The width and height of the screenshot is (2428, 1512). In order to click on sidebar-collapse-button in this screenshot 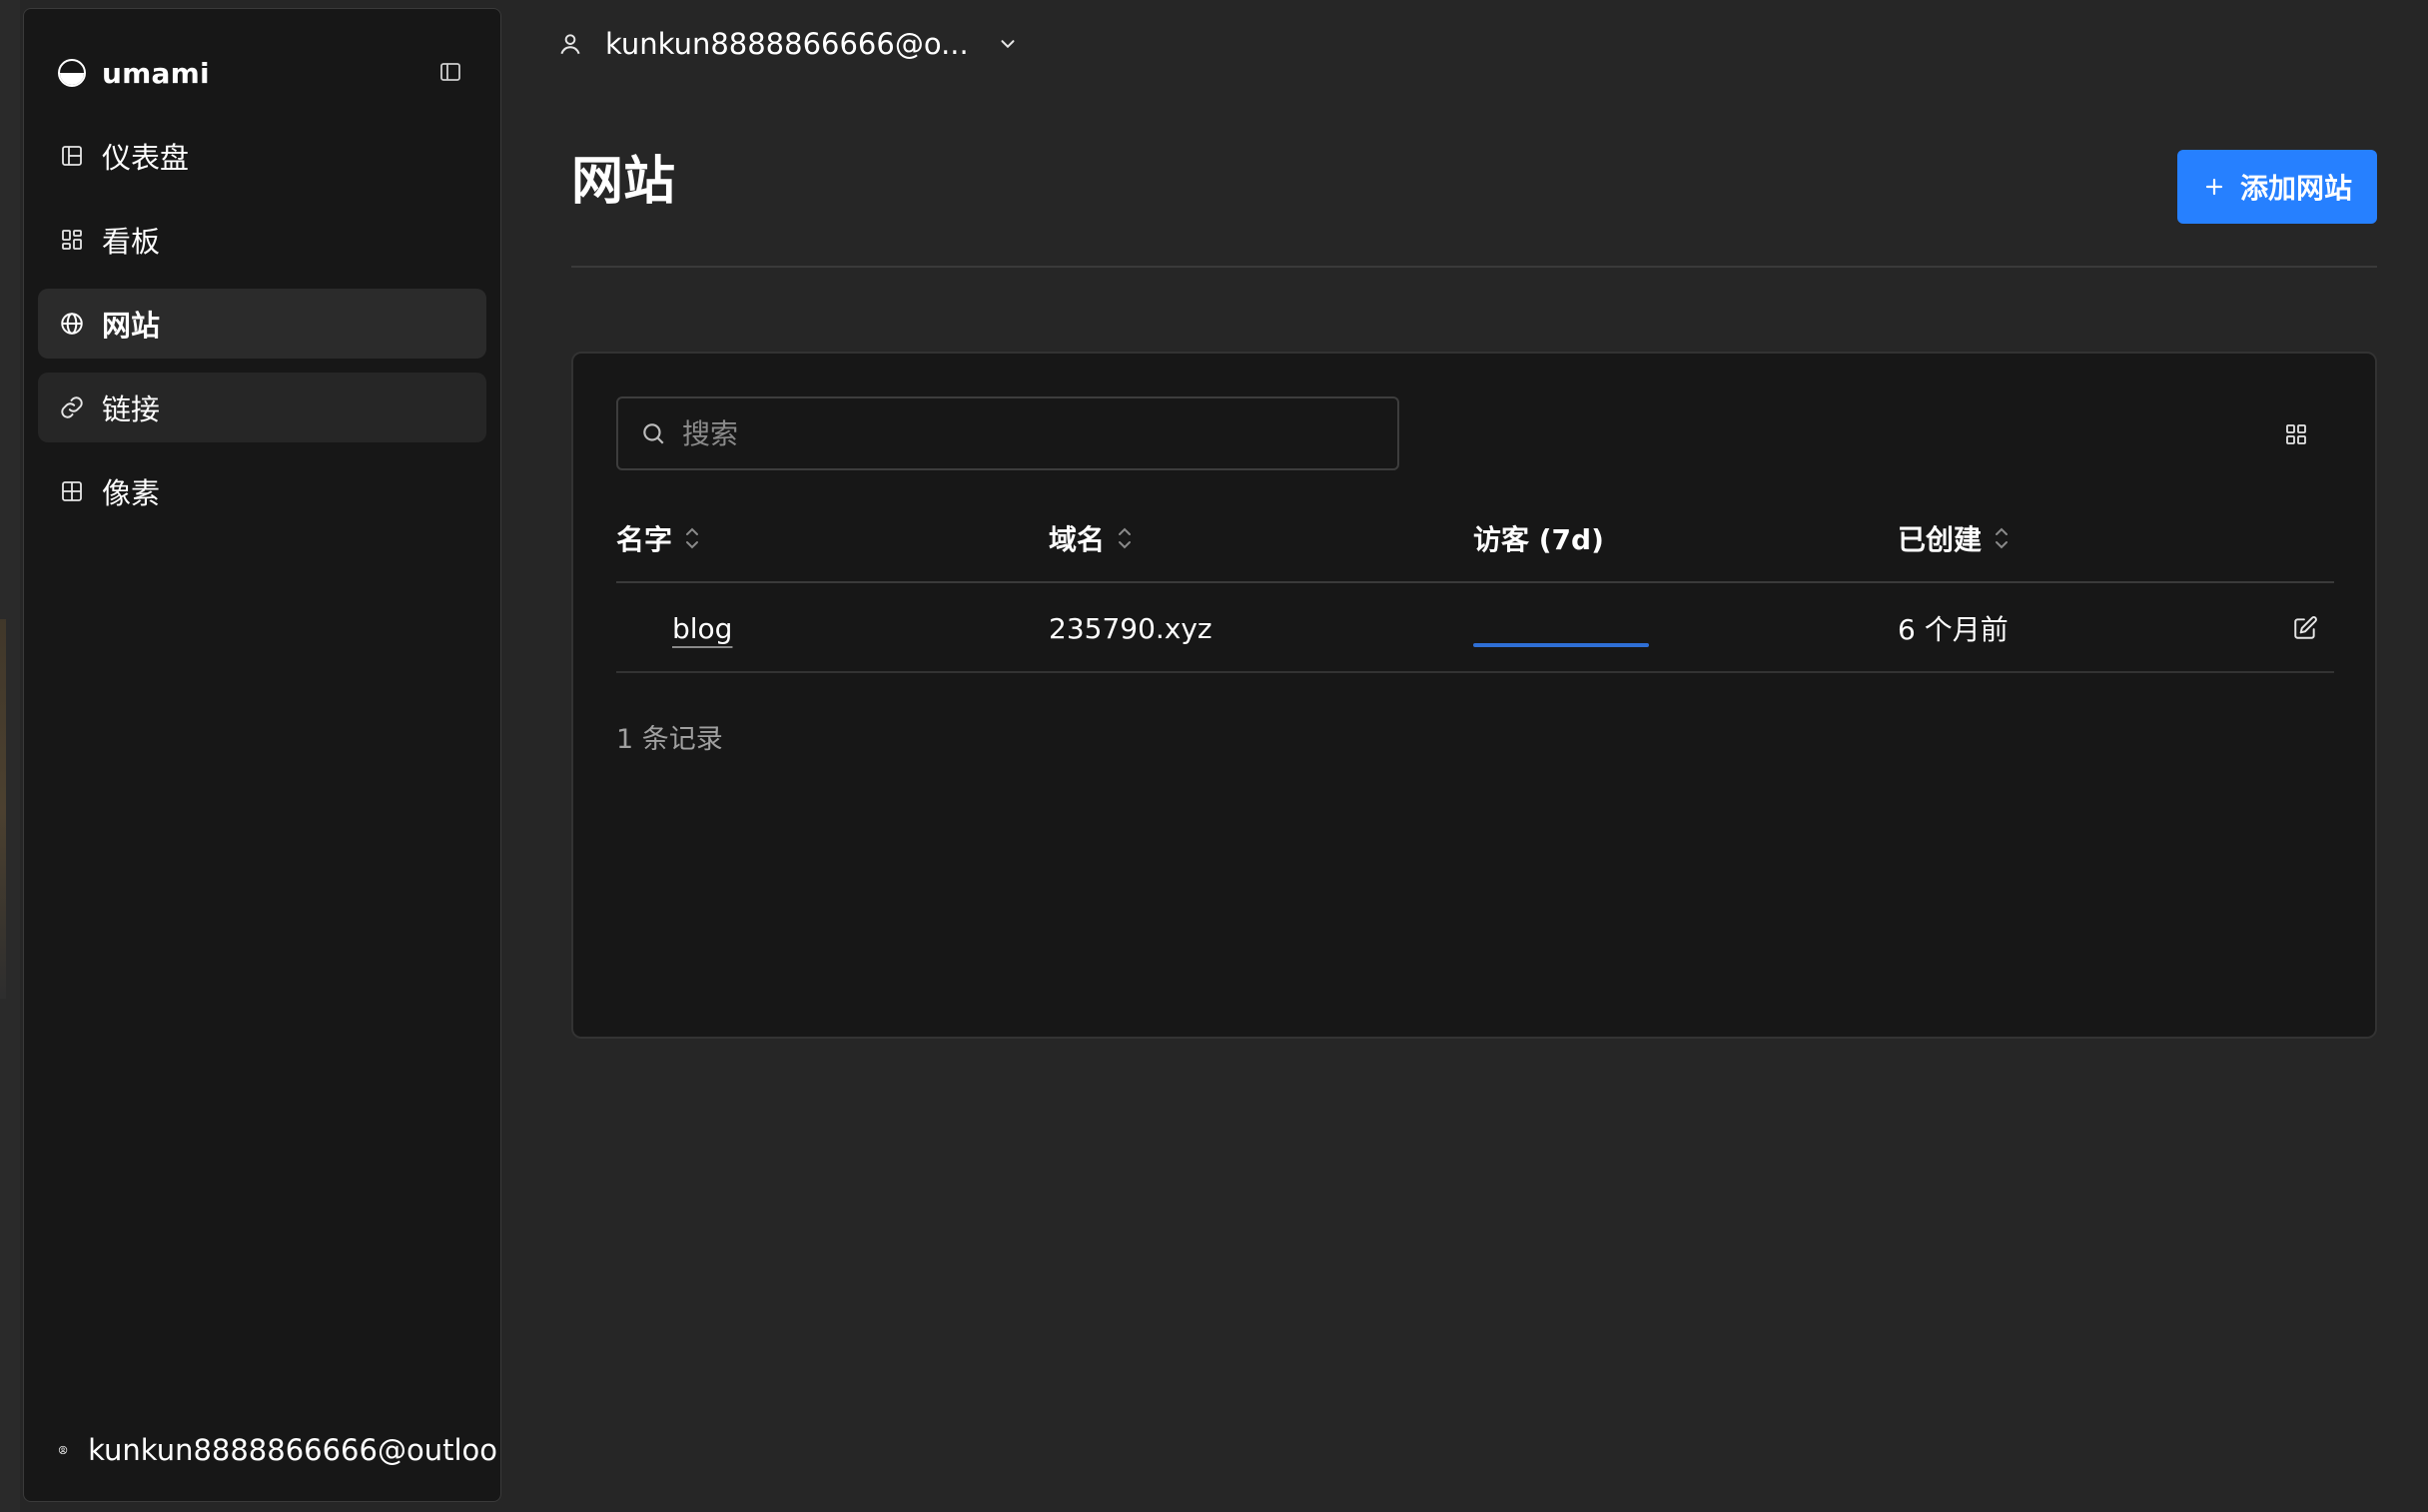, I will do `click(450, 72)`.